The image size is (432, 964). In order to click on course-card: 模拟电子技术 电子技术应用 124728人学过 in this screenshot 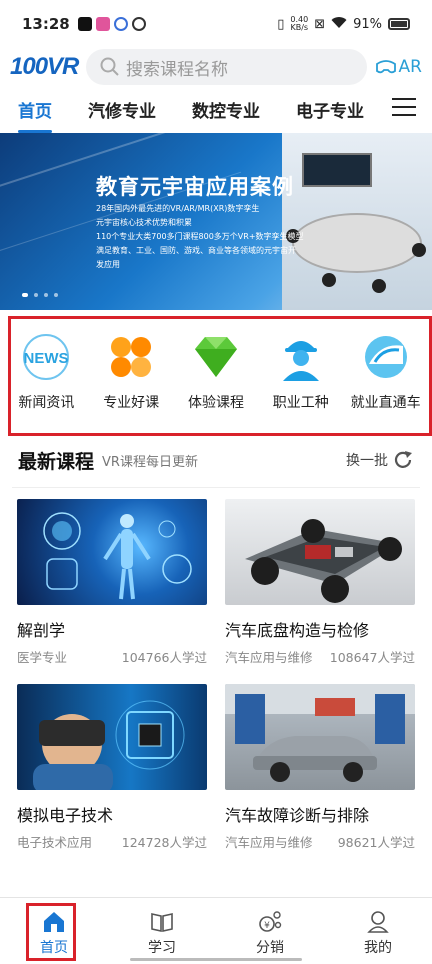, I will do `click(112, 767)`.